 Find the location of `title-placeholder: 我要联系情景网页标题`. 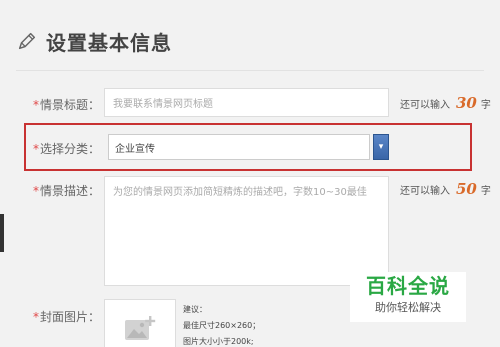

title-placeholder: 我要联系情景网页标题 is located at coordinates (163, 104).